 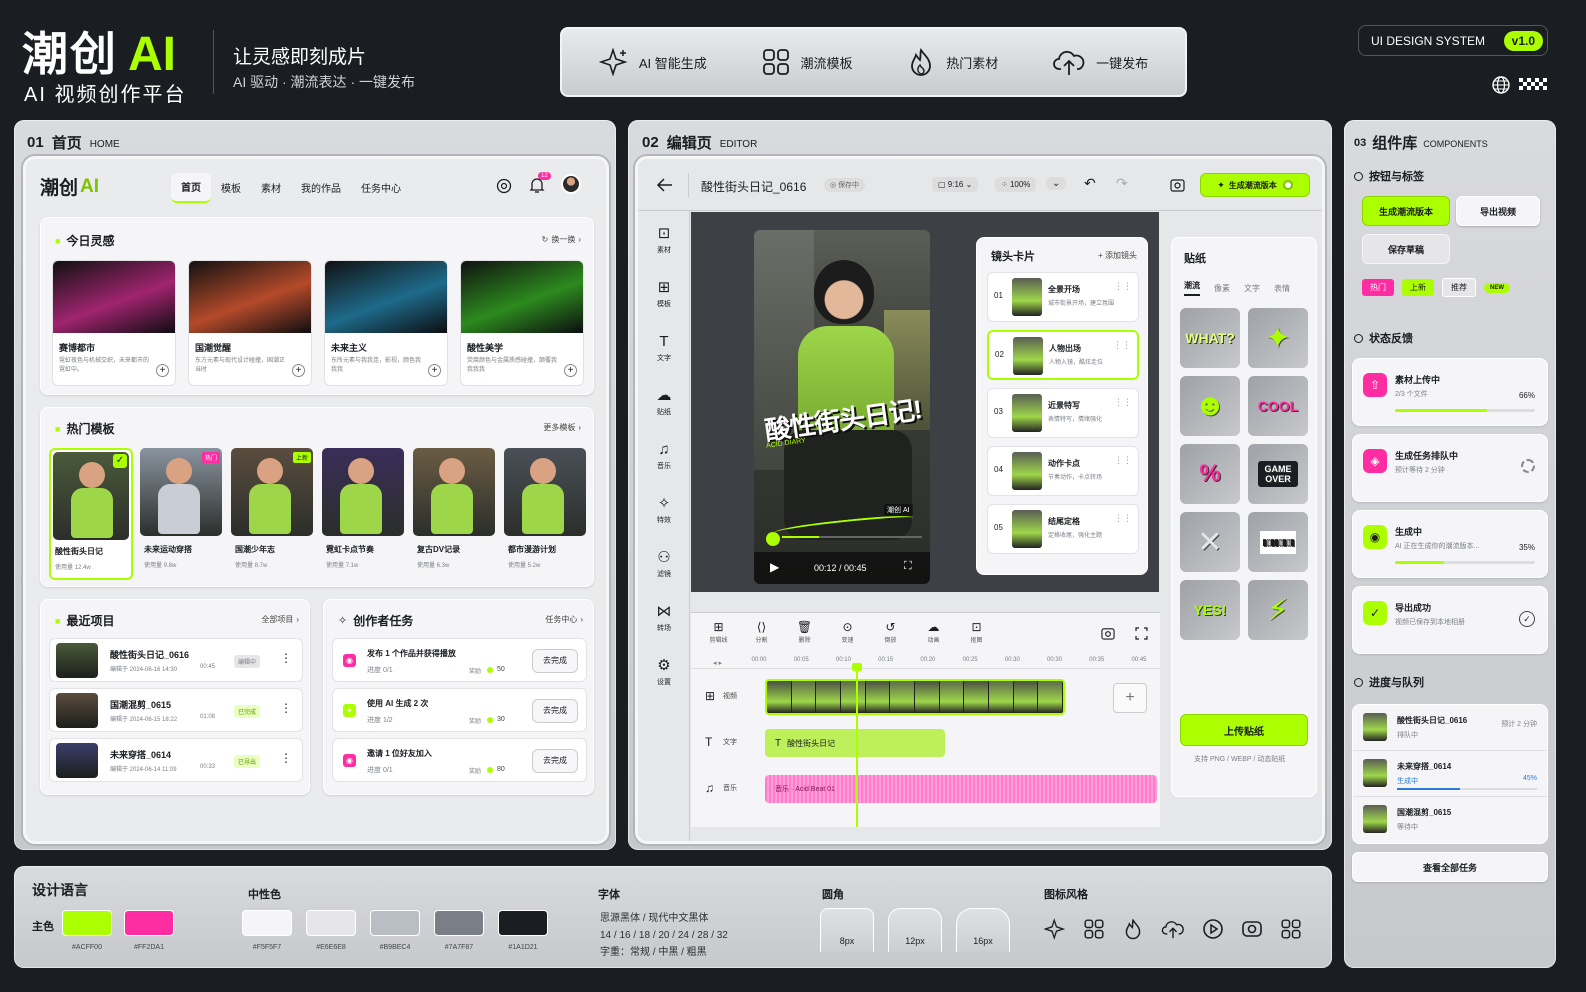 What do you see at coordinates (182, 514) in the screenshot?
I see `template-item: 热门 未来运动穿搭 使用量 9.8w` at bounding box center [182, 514].